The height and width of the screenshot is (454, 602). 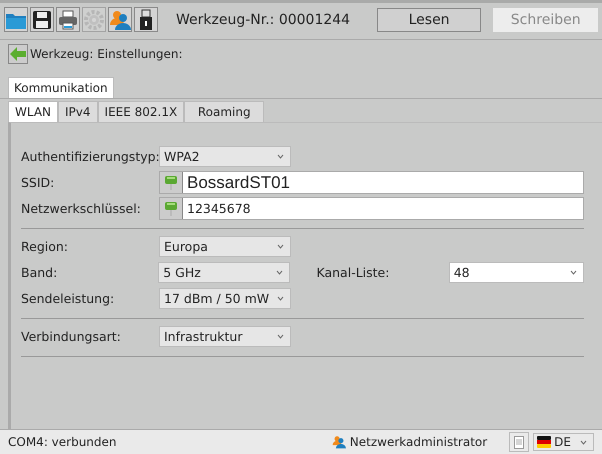 What do you see at coordinates (71, 336) in the screenshot?
I see `field-label: Verbindungsart:` at bounding box center [71, 336].